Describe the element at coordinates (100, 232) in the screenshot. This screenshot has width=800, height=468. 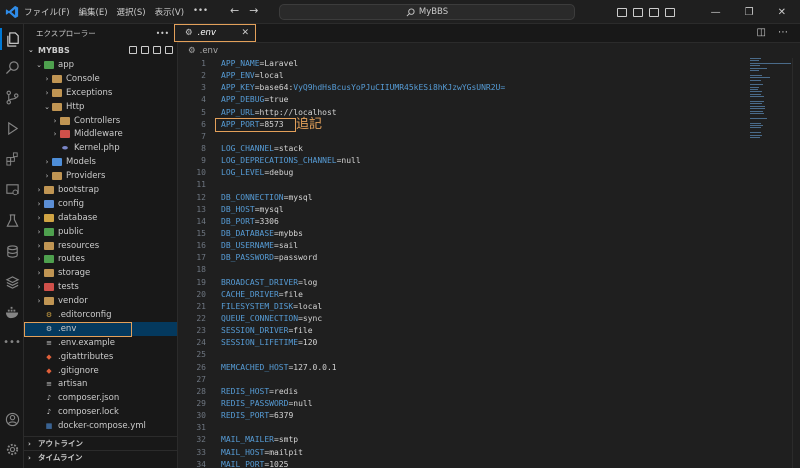
I see `tree-folder: › public` at that location.